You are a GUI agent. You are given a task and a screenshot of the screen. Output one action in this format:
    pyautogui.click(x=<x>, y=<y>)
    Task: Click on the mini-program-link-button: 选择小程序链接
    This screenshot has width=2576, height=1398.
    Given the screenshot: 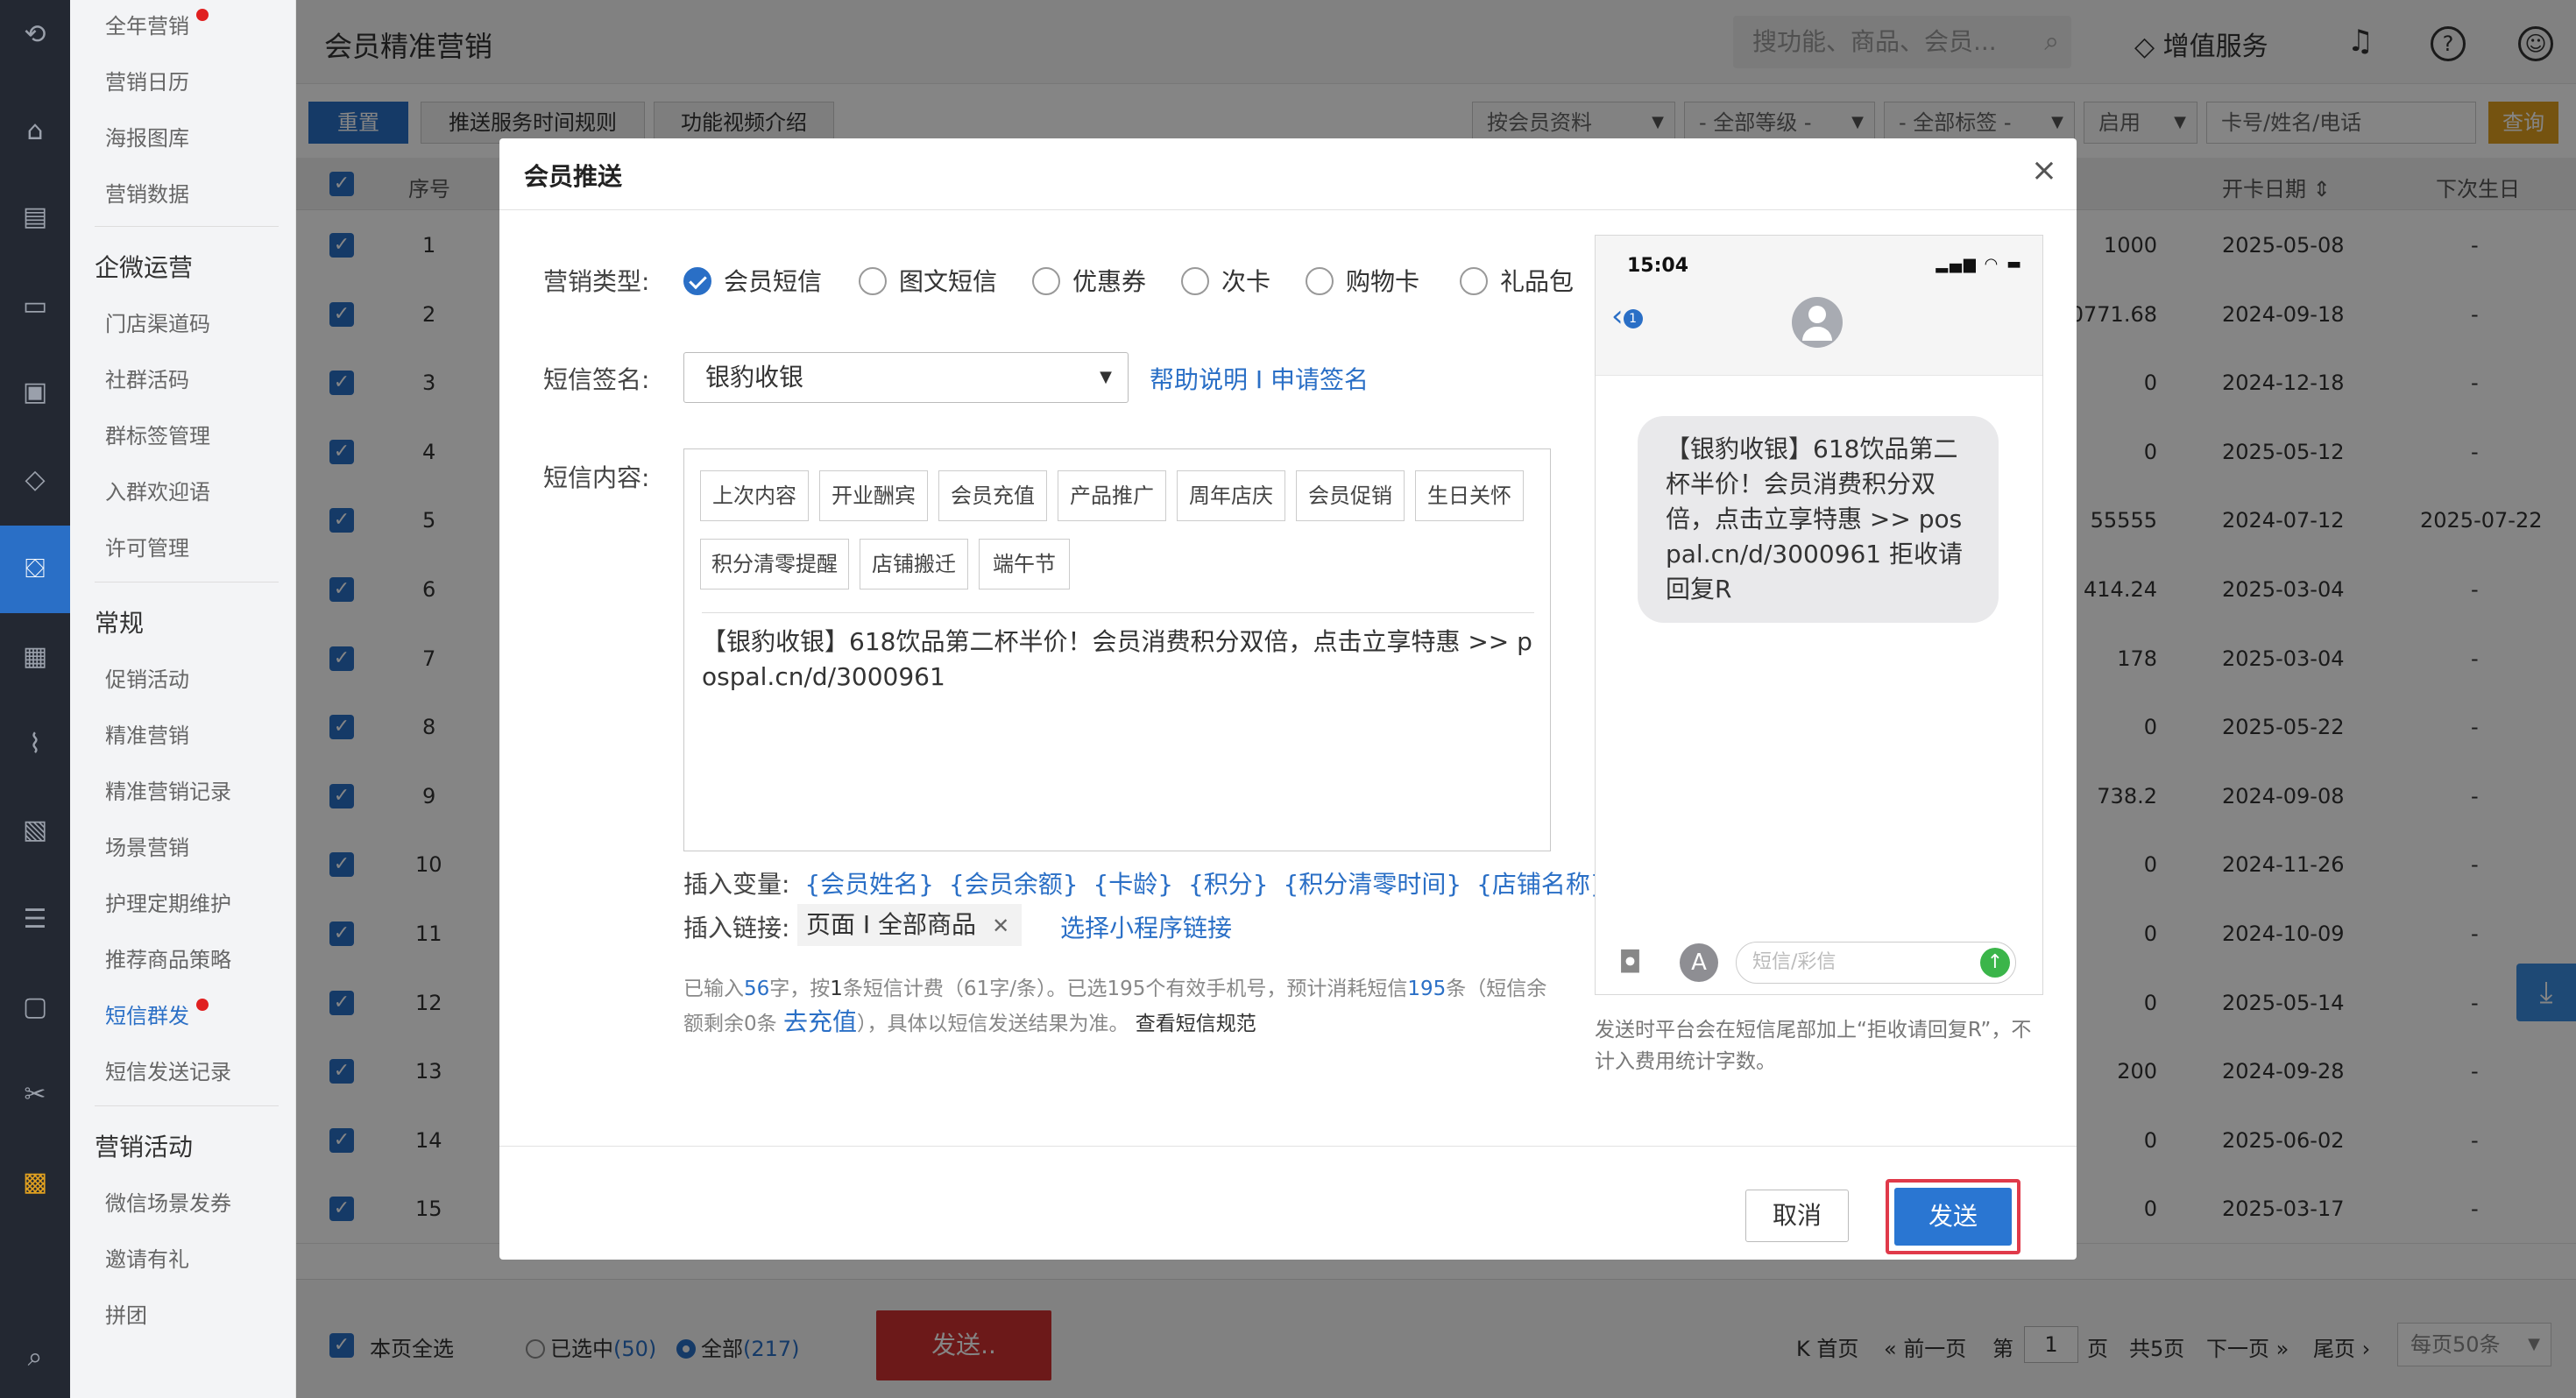 What is the action you would take?
    pyautogui.click(x=1146, y=926)
    